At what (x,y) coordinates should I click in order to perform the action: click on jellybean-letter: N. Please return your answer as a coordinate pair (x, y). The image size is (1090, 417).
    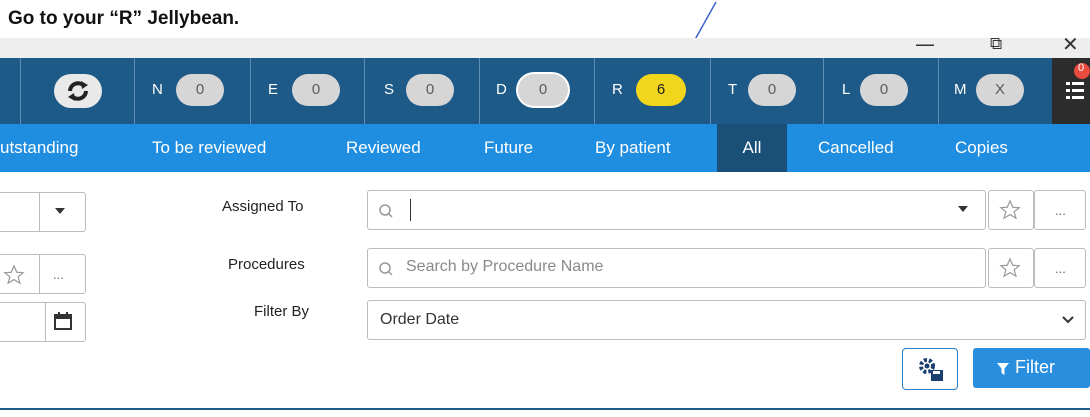
    Looking at the image, I should click on (157, 89).